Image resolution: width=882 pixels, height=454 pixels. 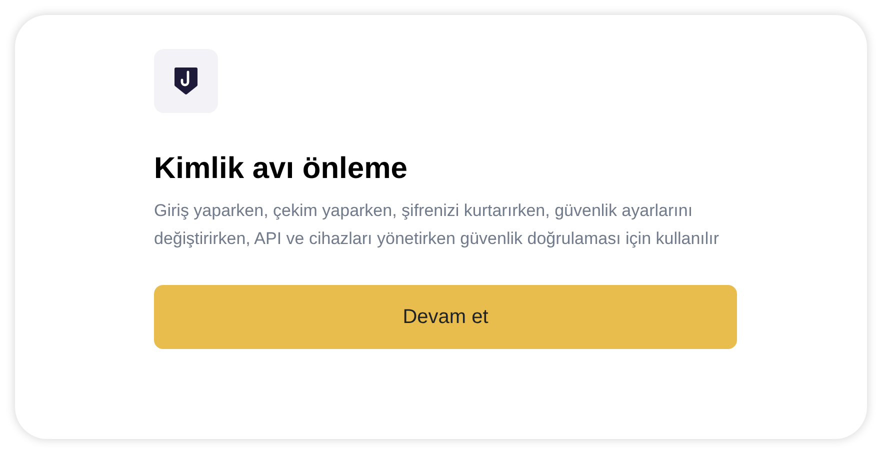 What do you see at coordinates (437, 225) in the screenshot?
I see `description-text: Giriş yaparken, çekim yaparken, şifrenizi kurtarırken, güvenlik ayarlarını değiştirirken, API ve cihazları yönetirken güvenlik doğrulaması için kullanılır` at bounding box center [437, 225].